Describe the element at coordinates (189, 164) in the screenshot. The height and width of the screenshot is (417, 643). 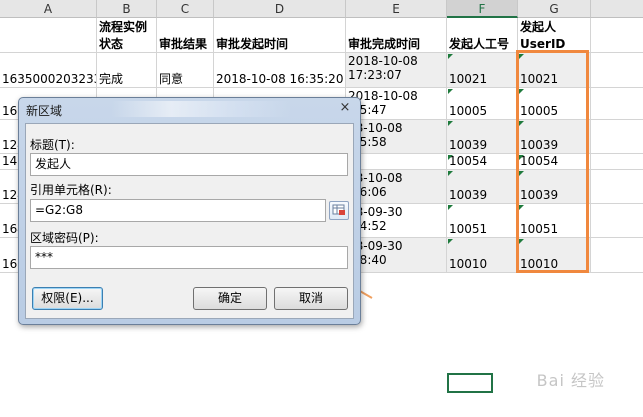
I see `title-input: 发起人` at that location.